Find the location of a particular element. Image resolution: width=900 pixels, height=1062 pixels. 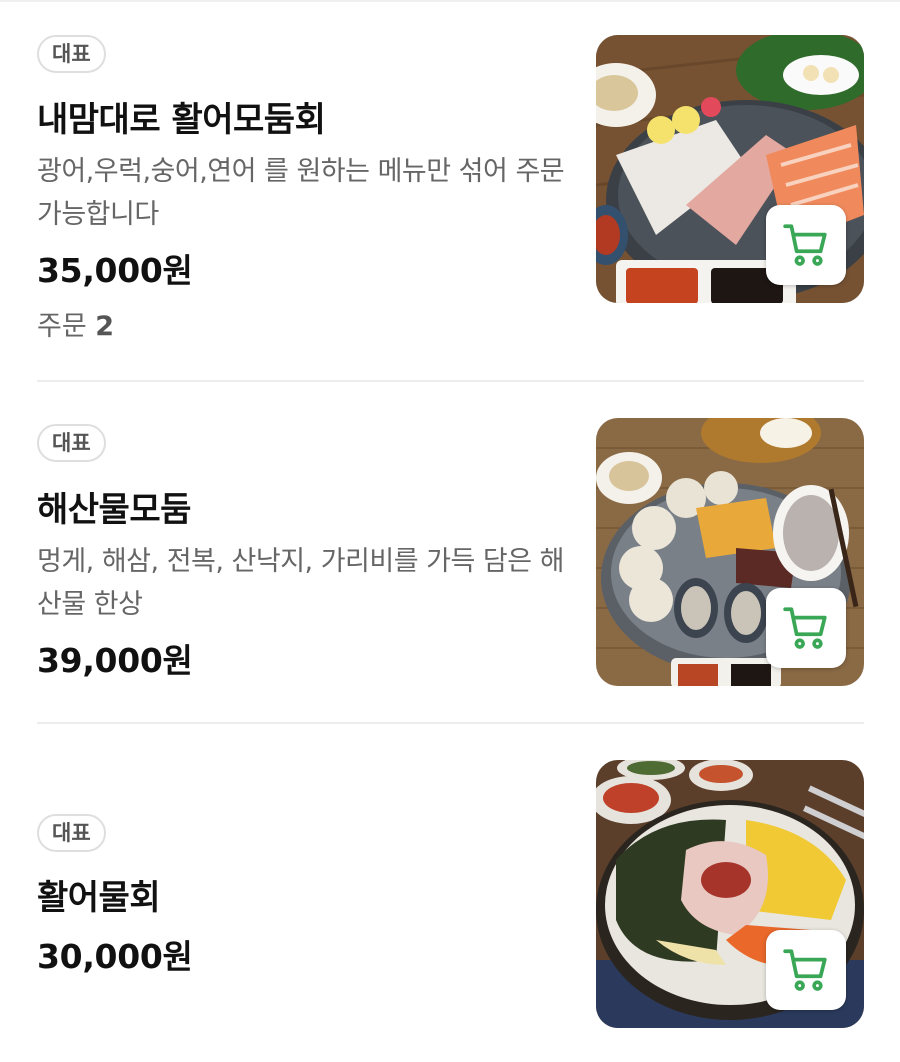

top-divider is located at coordinates (450, 1).